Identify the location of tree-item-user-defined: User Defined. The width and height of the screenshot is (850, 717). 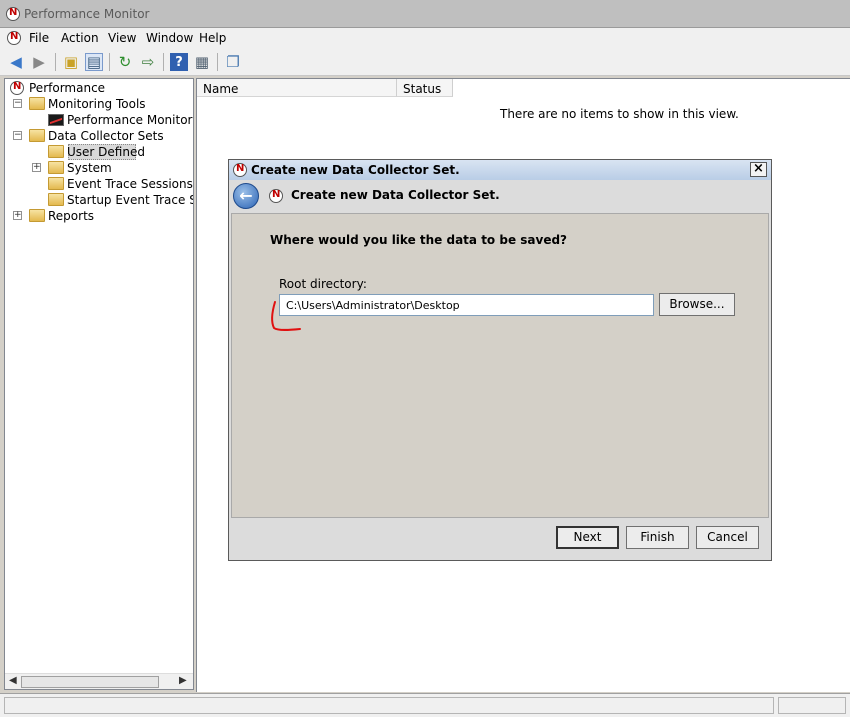
(97, 152).